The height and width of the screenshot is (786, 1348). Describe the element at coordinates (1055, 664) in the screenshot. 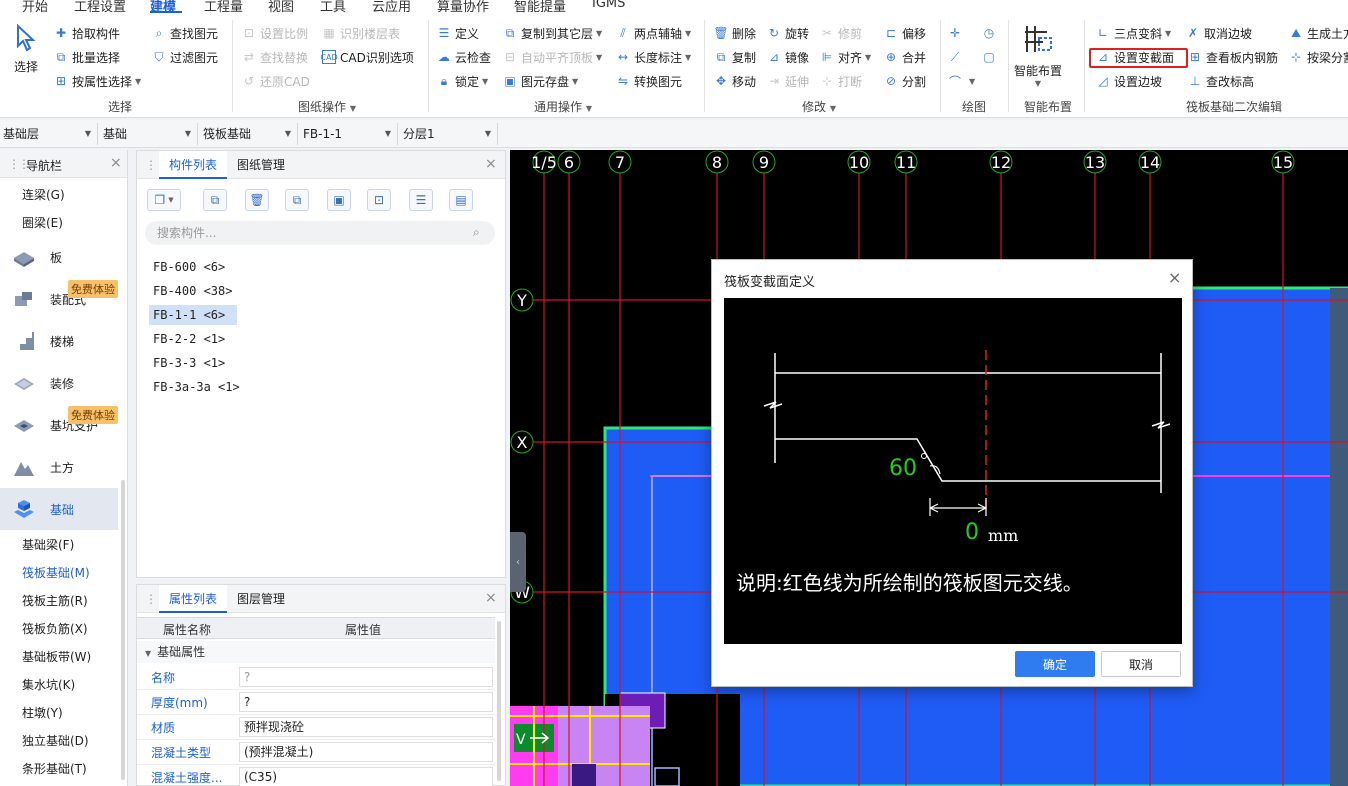

I see `ok-button: 确定` at that location.